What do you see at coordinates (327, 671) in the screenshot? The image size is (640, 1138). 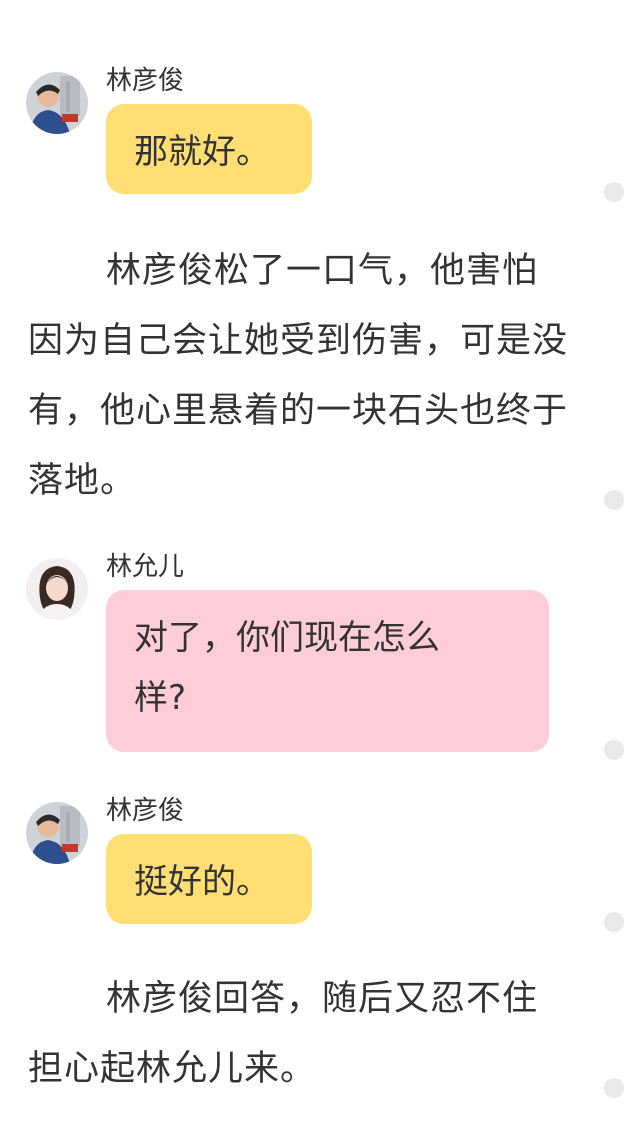 I see `message-bubble: 对了，你们现在怎么样?` at bounding box center [327, 671].